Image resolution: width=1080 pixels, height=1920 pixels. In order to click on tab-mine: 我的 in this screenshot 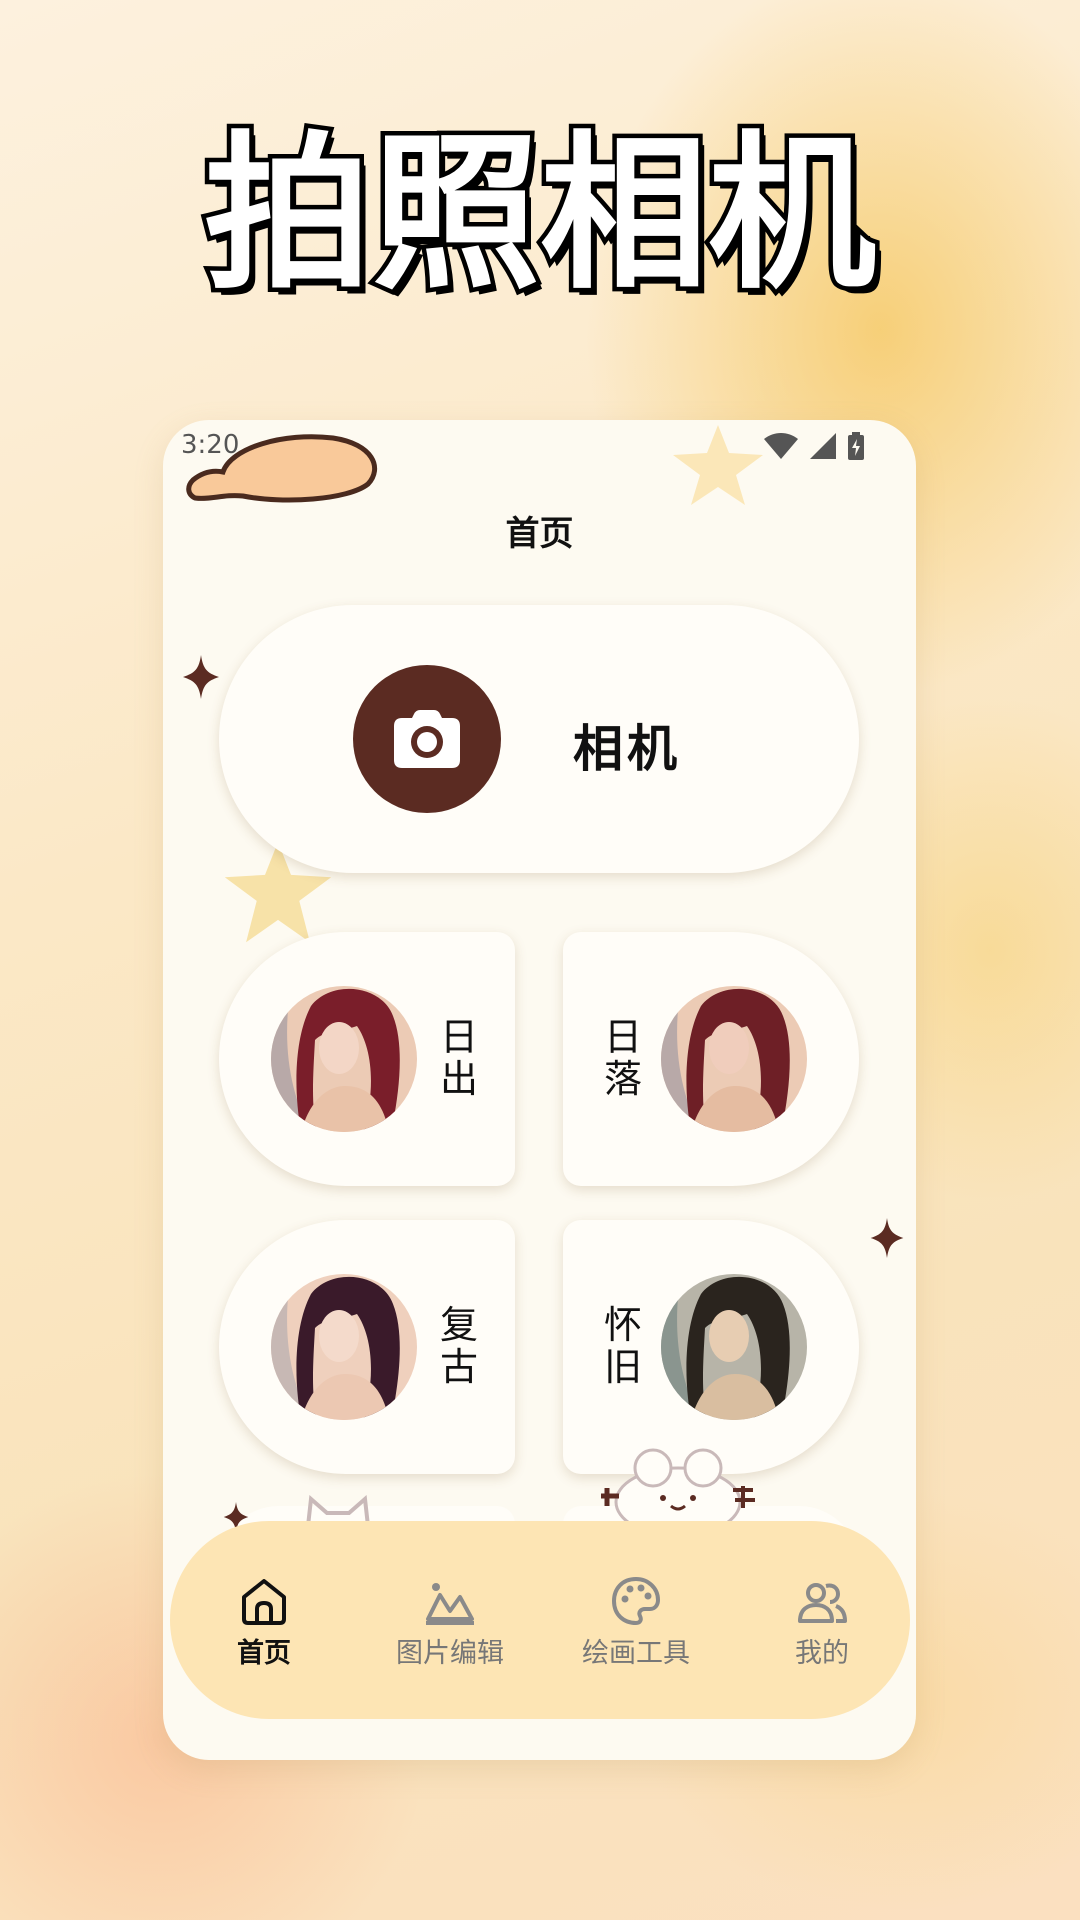, I will do `click(822, 1622)`.